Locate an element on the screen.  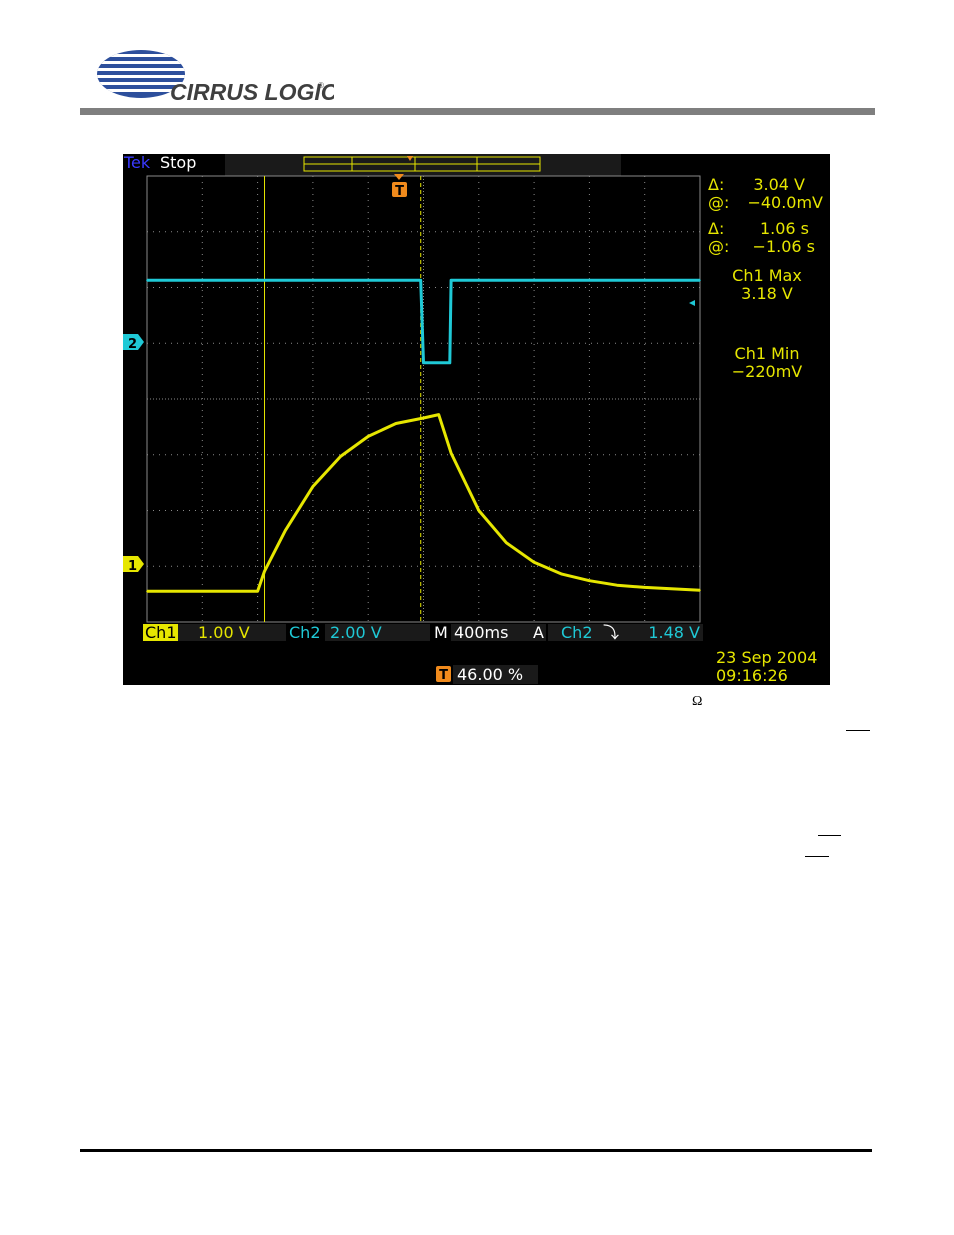
trigger-source: Ch2 is located at coordinates (577, 632).